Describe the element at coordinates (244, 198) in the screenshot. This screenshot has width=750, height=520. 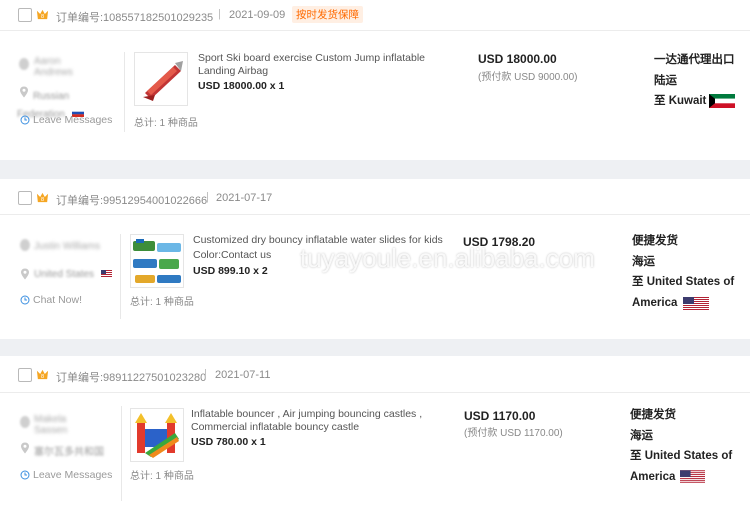
I see `order-date: 2021-07-17` at that location.